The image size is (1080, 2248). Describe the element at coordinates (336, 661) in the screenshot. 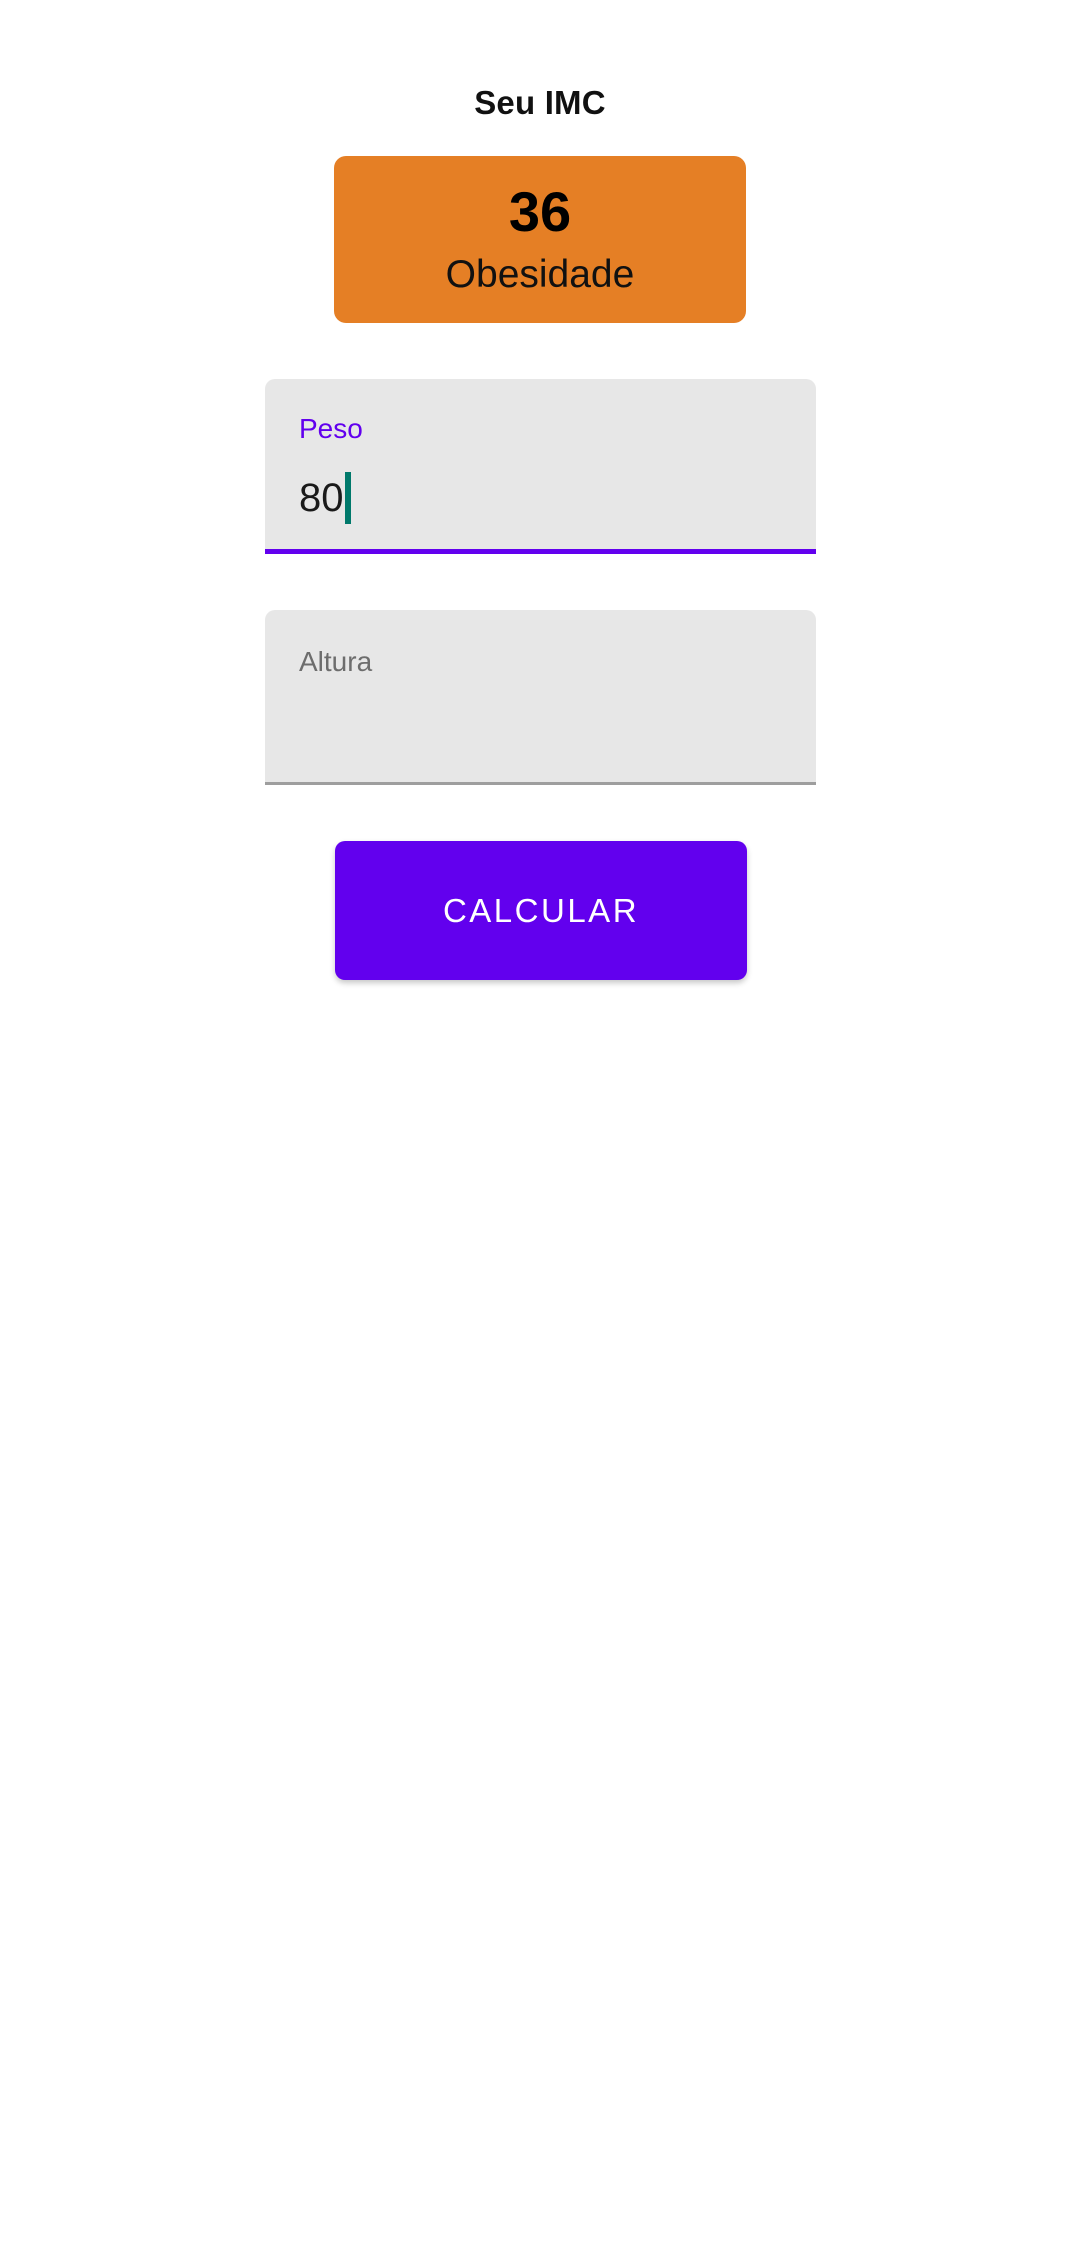

I see `height-field-label: Altura` at that location.